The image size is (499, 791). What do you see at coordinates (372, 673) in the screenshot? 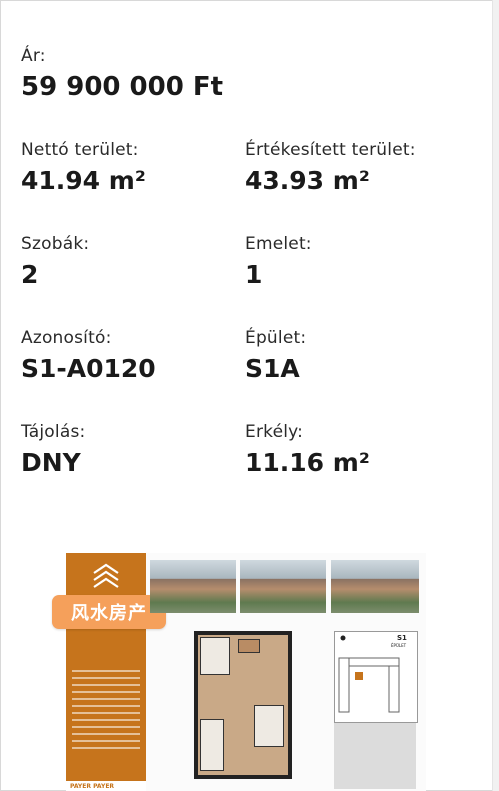
I see `site-plan-drawing: S1 ÉPÜLET` at bounding box center [372, 673].